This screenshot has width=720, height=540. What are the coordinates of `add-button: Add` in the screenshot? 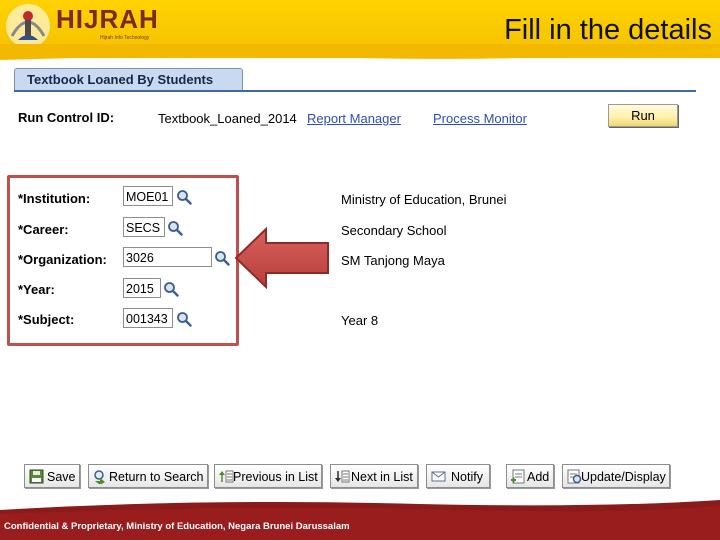 It's located at (530, 476).